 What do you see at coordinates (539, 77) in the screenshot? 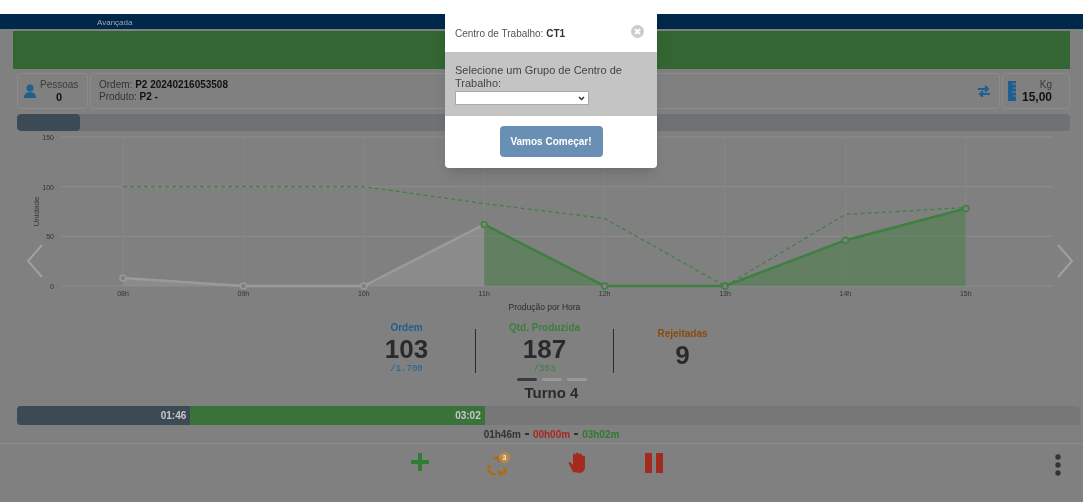
I see `field-label: Selecione um Grupo de Centro de Trabalho:` at bounding box center [539, 77].